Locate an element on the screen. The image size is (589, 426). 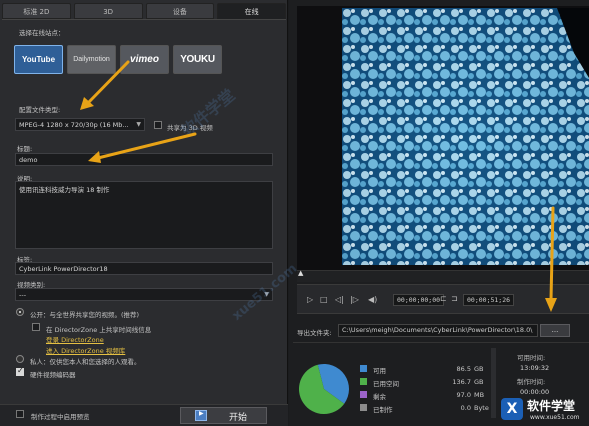
public-radio is located at coordinates (20, 312).